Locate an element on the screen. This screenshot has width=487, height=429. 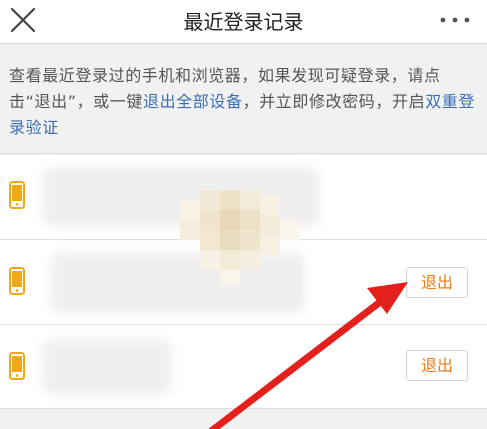
more-button is located at coordinates (455, 21).